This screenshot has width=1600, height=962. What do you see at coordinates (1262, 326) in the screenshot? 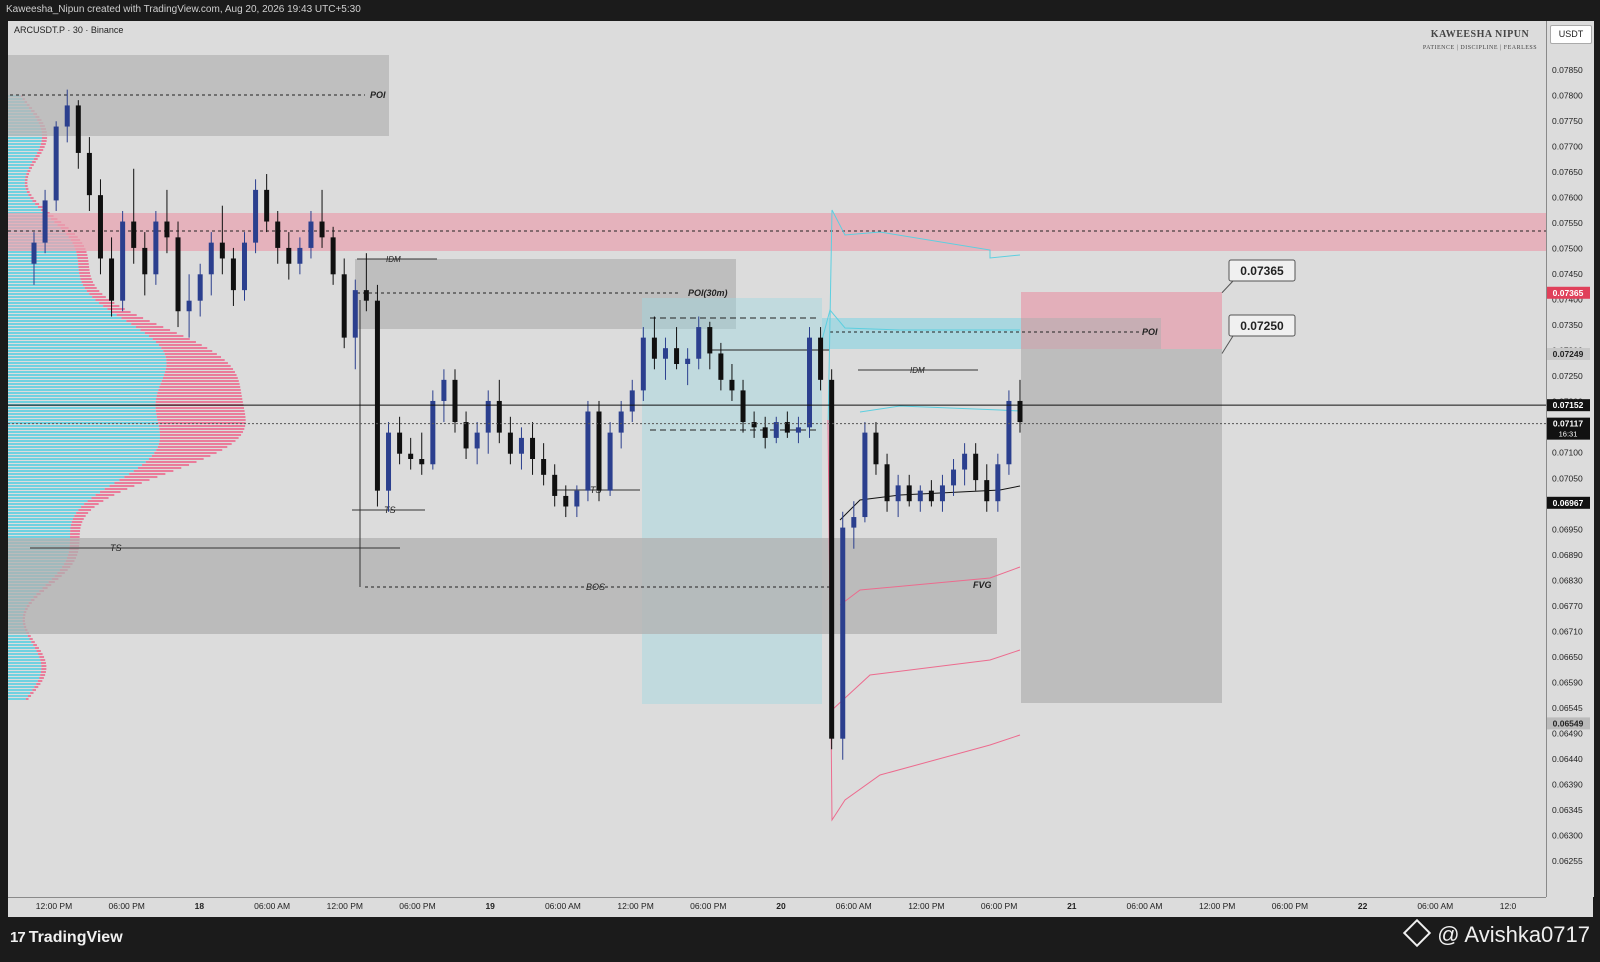
I see `callout-target-low-text: 0.07250` at bounding box center [1262, 326].